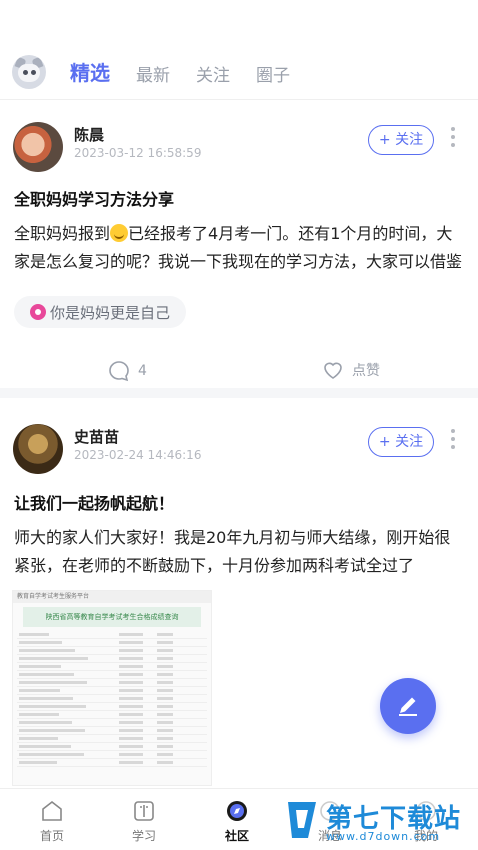 Image resolution: width=478 pixels, height=850 pixels. Describe the element at coordinates (112, 597) in the screenshot. I see `image-header: 教育自学考试考生服务平台` at that location.